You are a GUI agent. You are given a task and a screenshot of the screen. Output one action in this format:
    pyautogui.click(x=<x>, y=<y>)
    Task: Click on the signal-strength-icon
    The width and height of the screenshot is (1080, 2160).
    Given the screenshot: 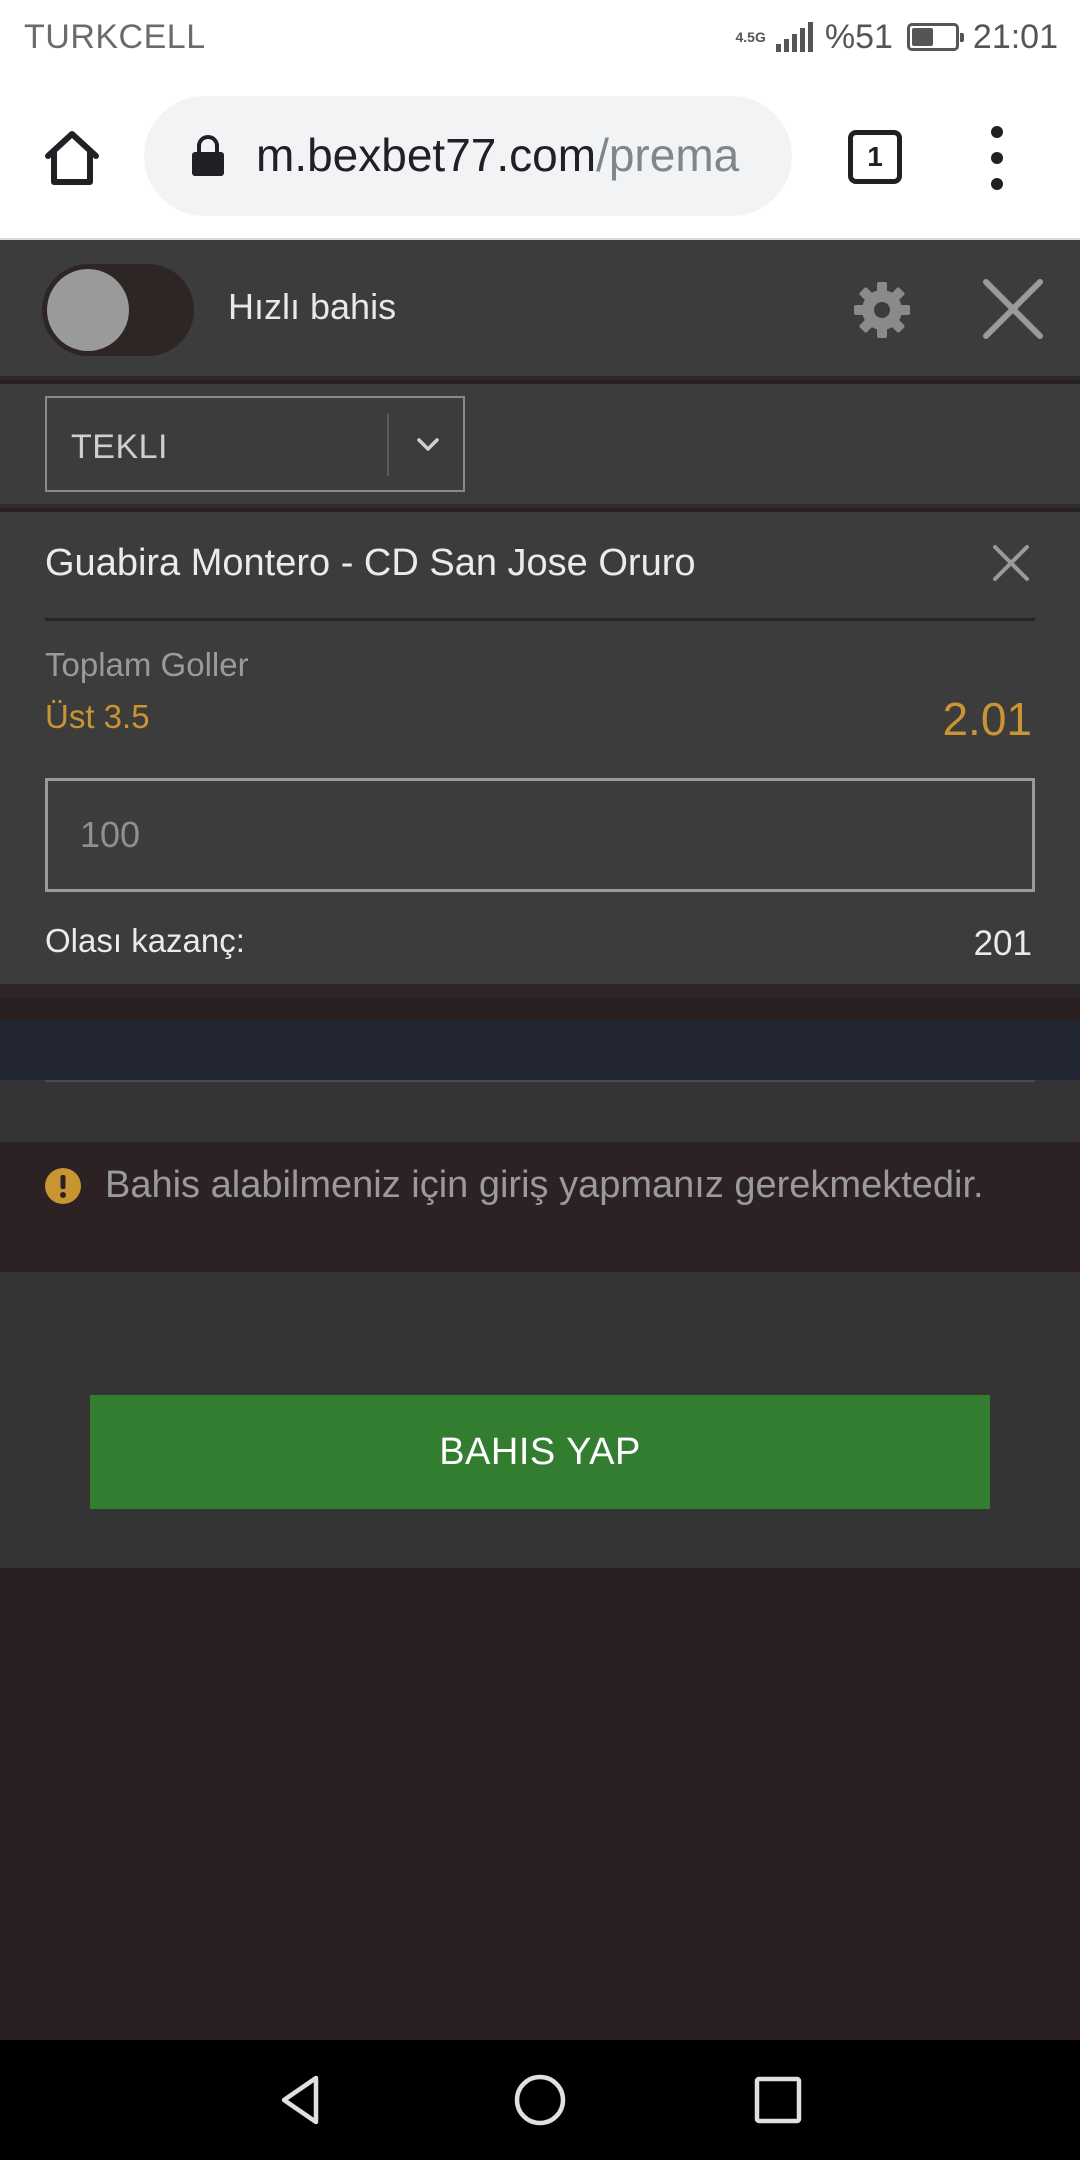 What is the action you would take?
    pyautogui.click(x=794, y=37)
    